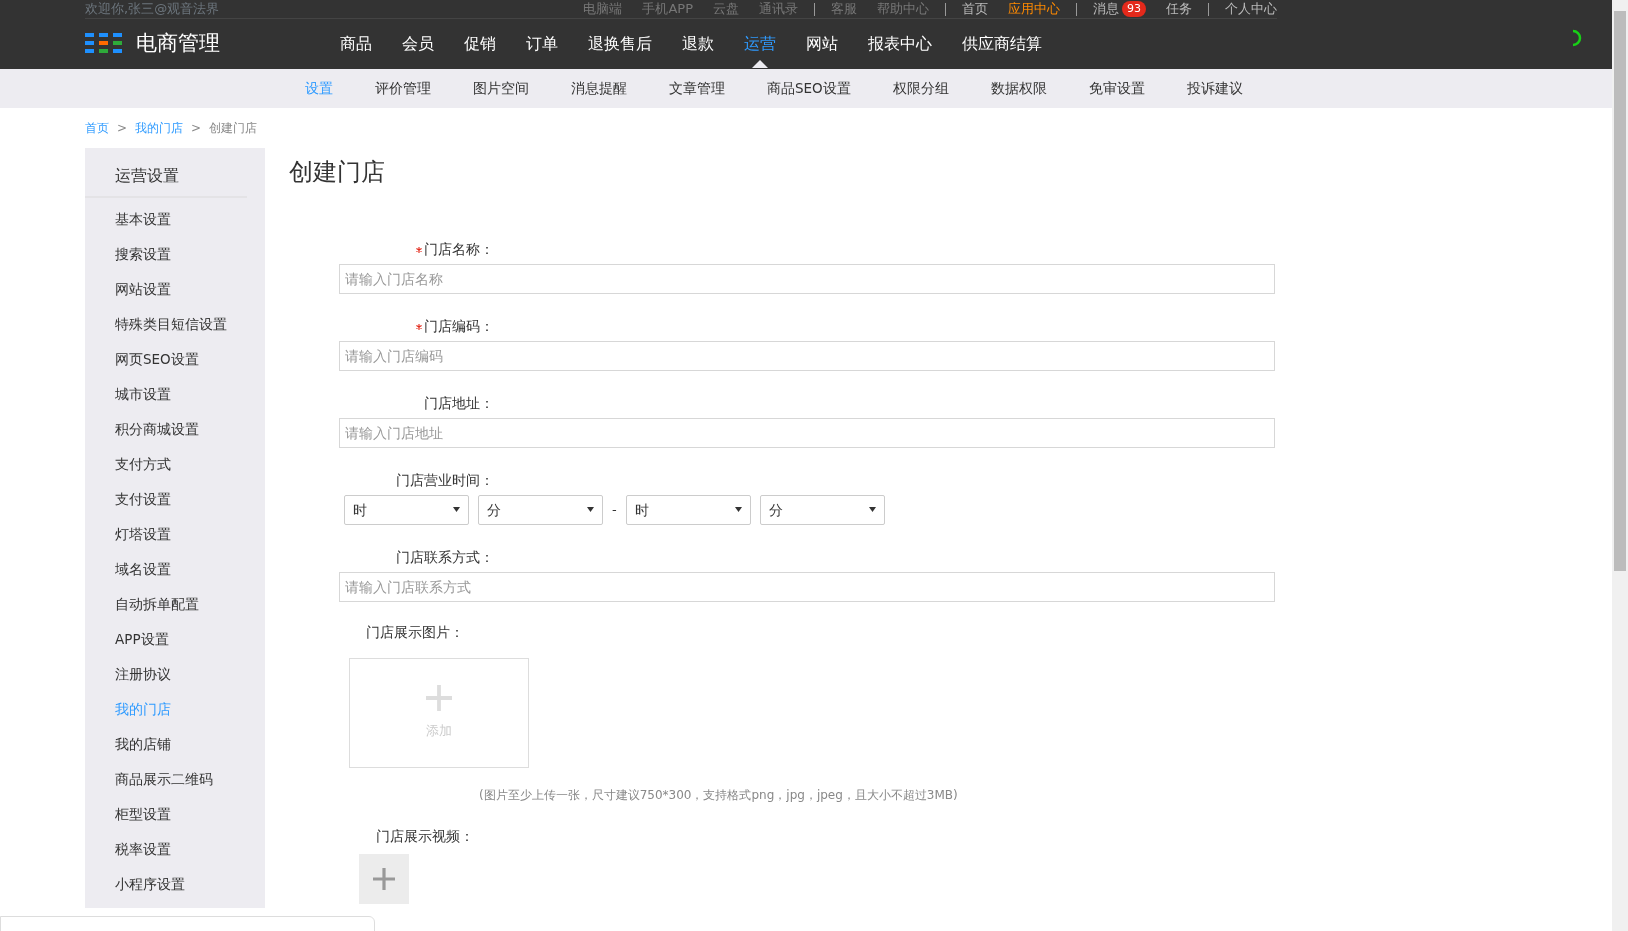  Describe the element at coordinates (403, 88) in the screenshot. I see `subnav-tab: 评价管理` at that location.